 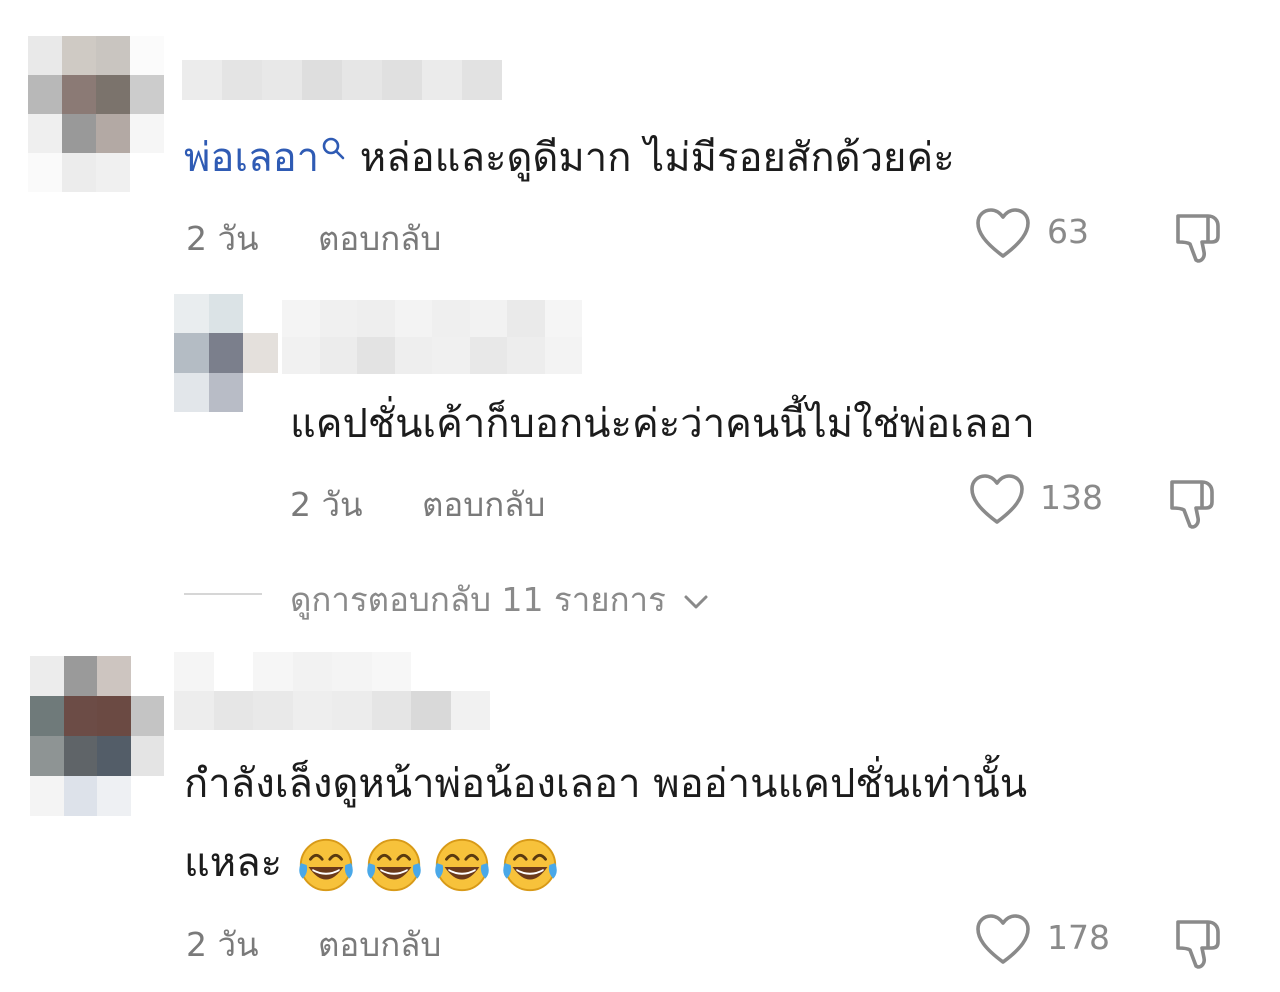 What do you see at coordinates (431, 865) in the screenshot?
I see `emoji-row` at bounding box center [431, 865].